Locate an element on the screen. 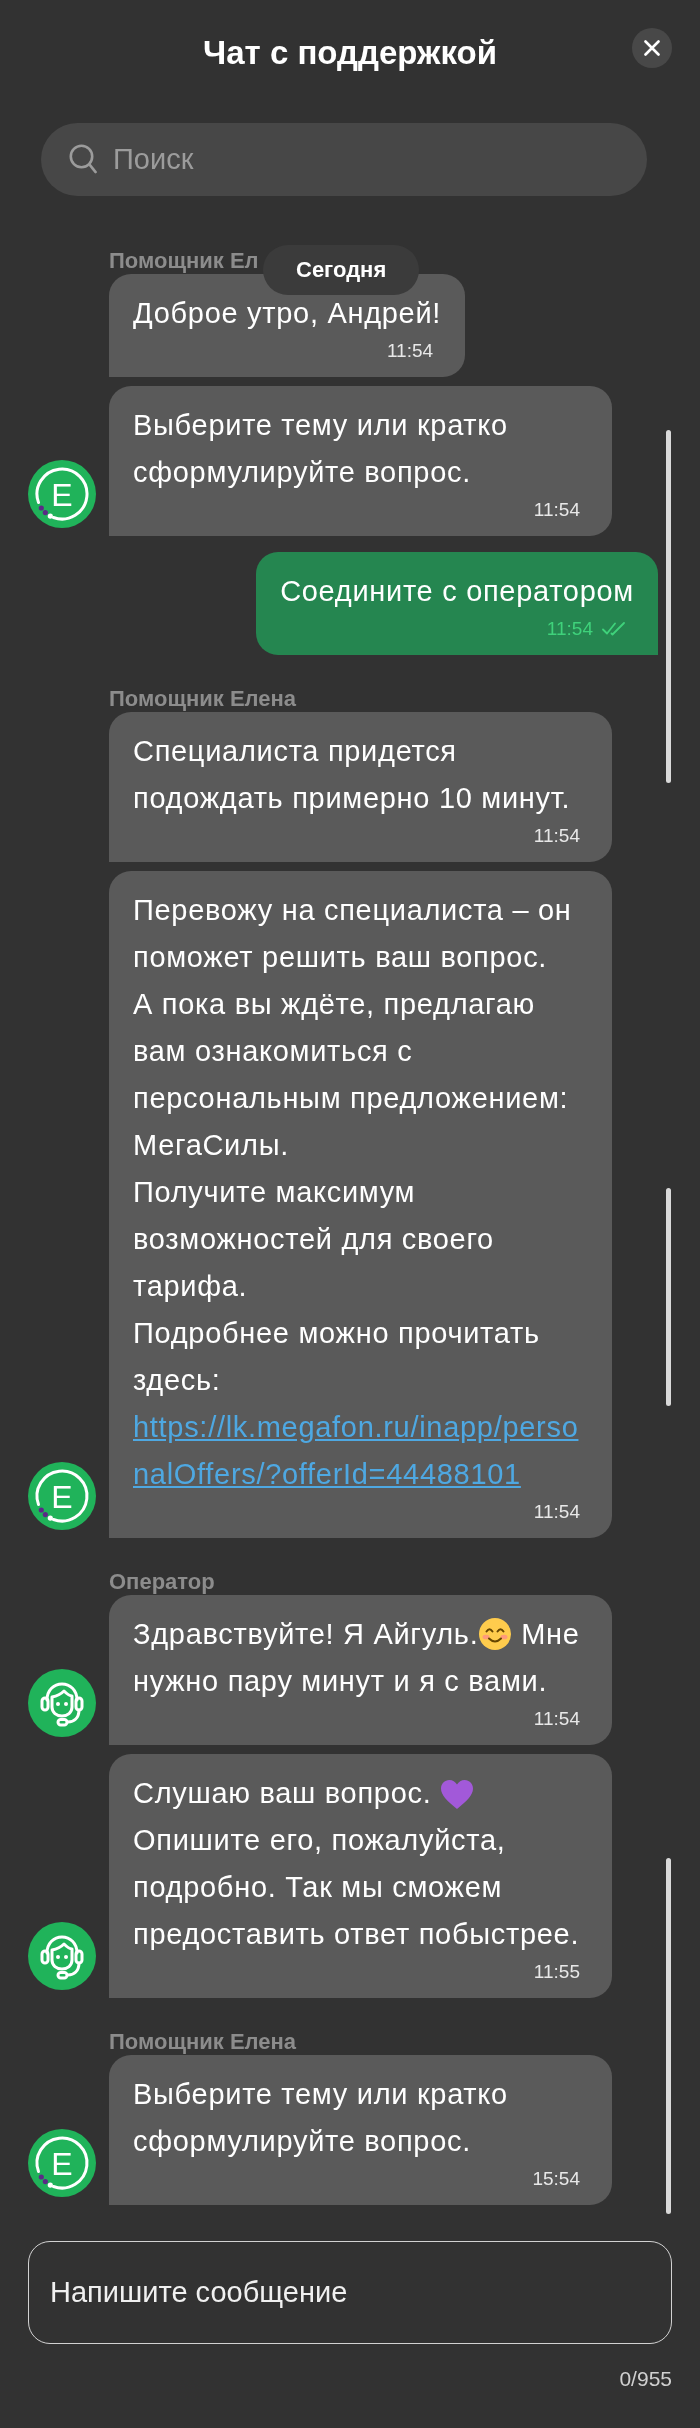 The width and height of the screenshot is (700, 2428). message-input: Напишите сообщение is located at coordinates (350, 2292).